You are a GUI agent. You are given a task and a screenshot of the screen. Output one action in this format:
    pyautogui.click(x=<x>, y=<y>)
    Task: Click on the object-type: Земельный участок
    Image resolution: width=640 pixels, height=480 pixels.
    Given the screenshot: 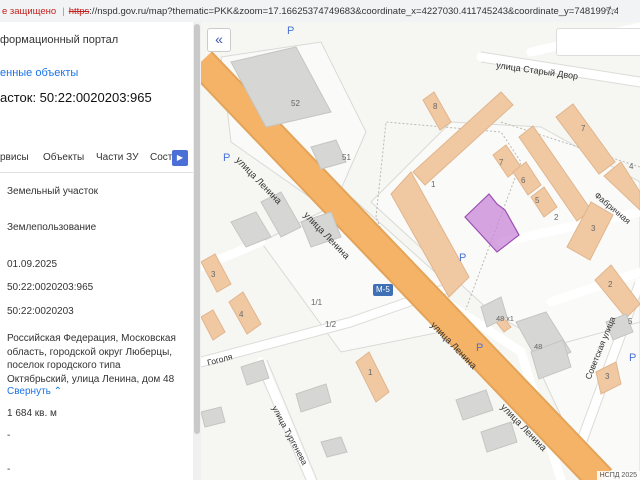 What is the action you would take?
    pyautogui.click(x=53, y=191)
    